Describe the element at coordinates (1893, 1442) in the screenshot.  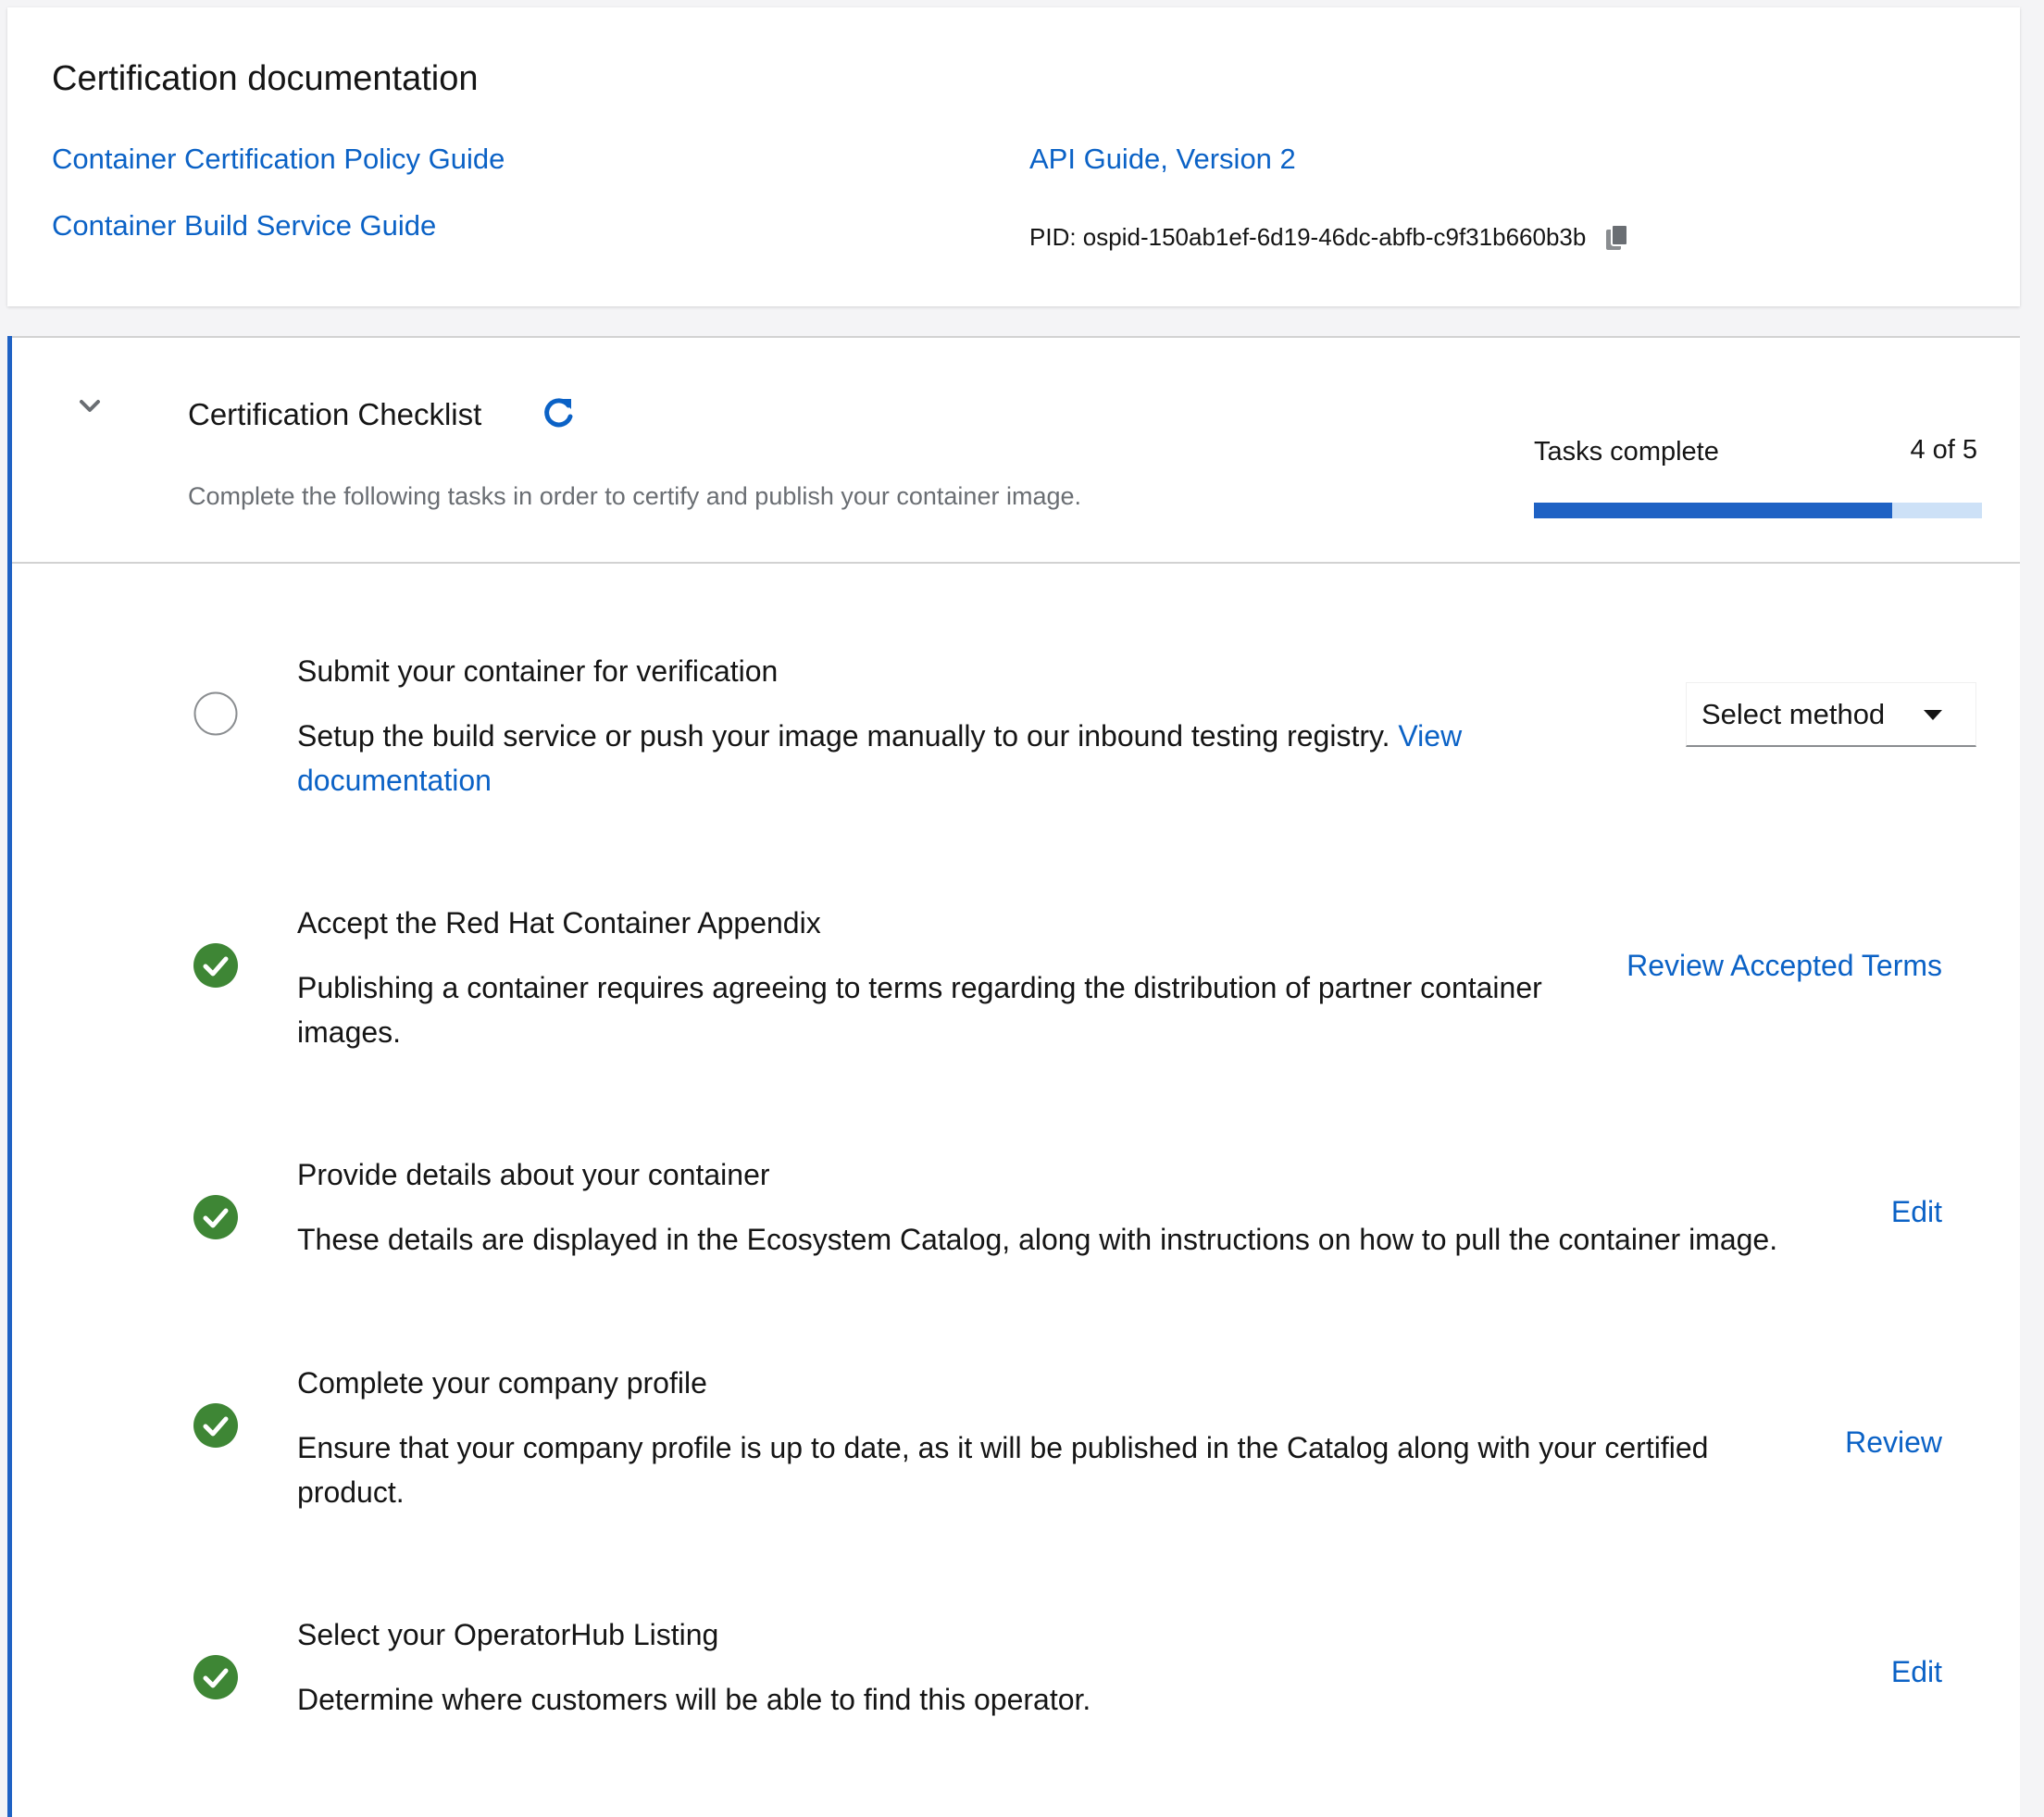
I see `review-profile-link: Review` at that location.